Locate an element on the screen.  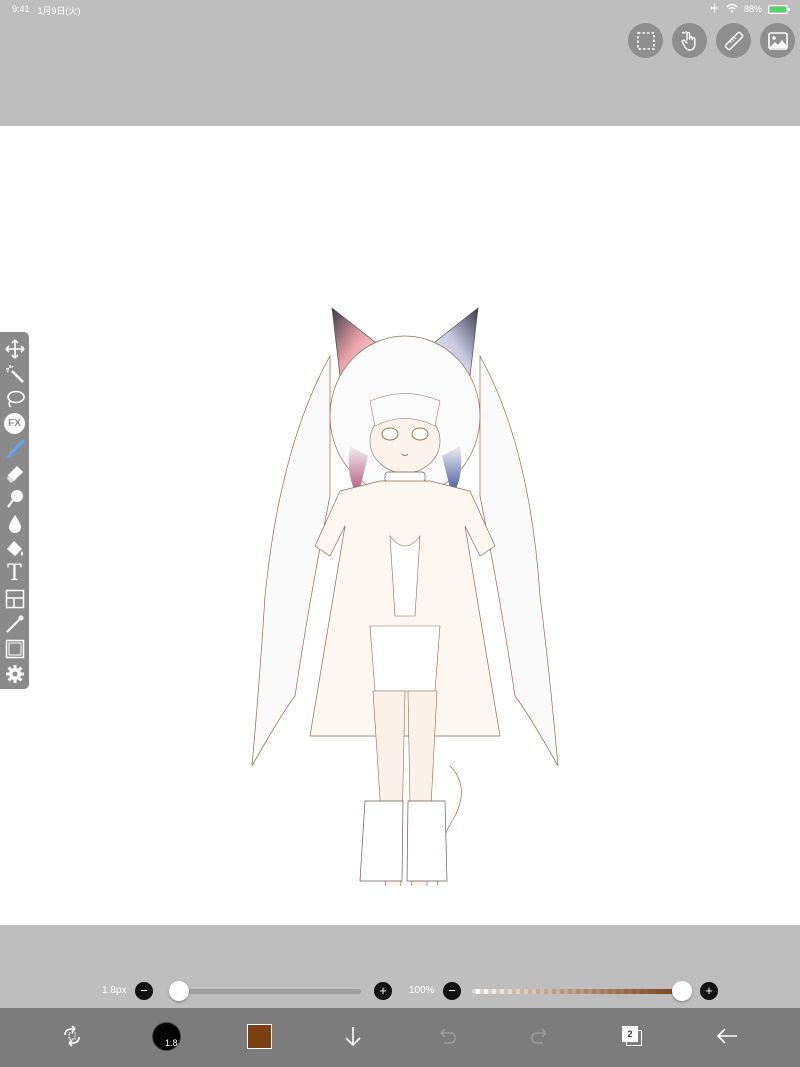
eyedropper-icon is located at coordinates (14, 624).